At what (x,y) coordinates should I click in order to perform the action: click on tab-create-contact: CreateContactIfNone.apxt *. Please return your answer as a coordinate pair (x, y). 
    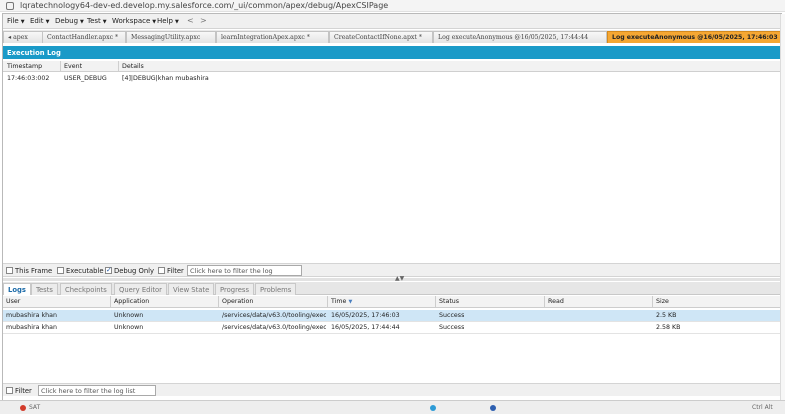
    Looking at the image, I should click on (381, 37).